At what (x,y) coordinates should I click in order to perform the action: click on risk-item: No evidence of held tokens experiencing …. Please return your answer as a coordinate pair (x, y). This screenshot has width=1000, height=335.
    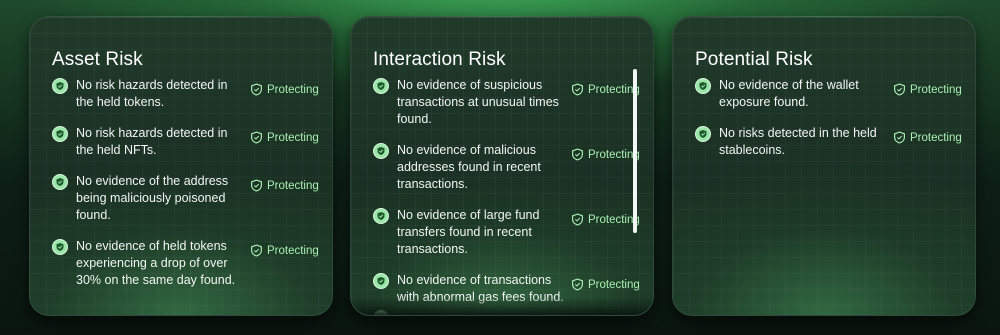
    Looking at the image, I should click on (187, 263).